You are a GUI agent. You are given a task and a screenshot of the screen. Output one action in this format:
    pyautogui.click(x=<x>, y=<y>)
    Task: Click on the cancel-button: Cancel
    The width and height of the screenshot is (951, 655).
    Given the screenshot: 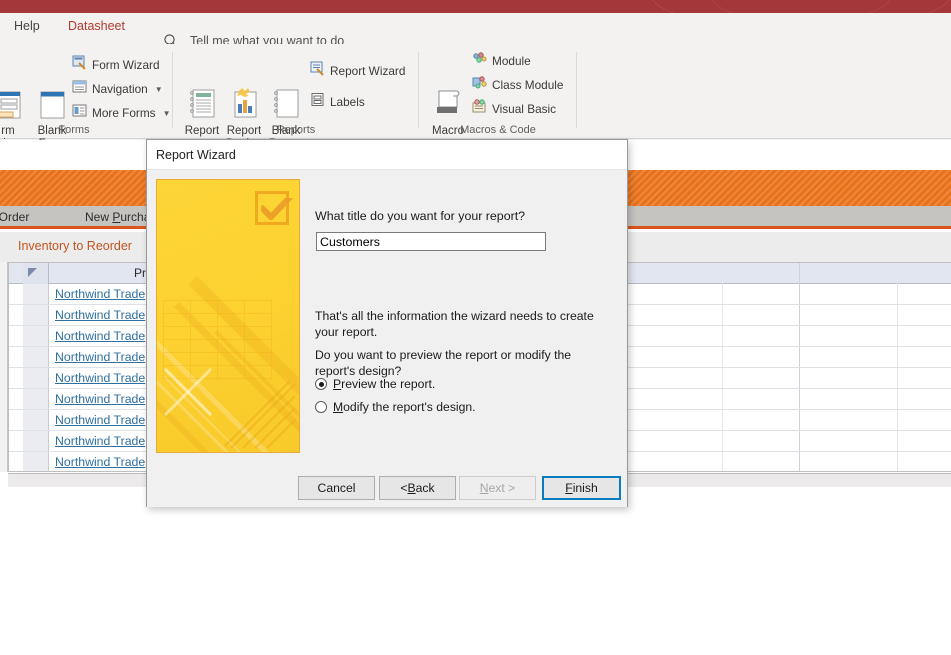 What is the action you would take?
    pyautogui.click(x=336, y=488)
    